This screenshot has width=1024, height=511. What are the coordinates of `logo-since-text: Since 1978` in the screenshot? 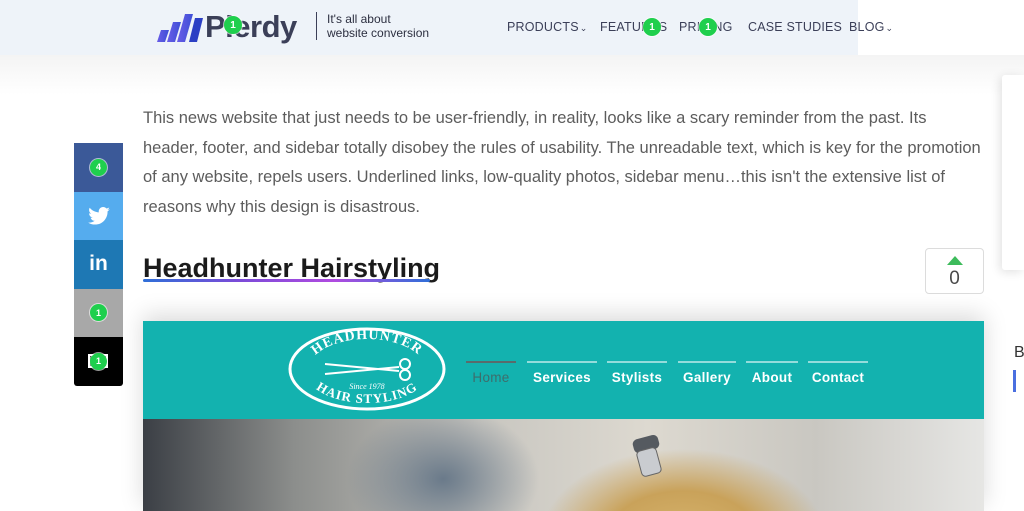 It's located at (366, 386).